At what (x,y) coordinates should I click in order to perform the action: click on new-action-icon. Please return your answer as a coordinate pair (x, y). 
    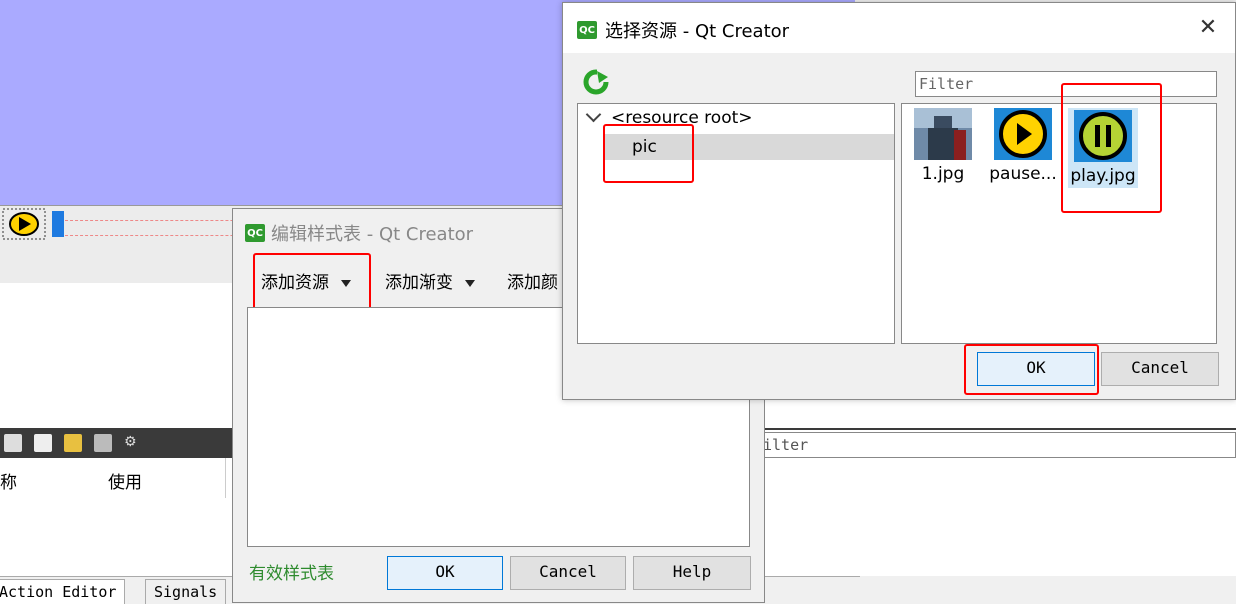
    Looking at the image, I should click on (13, 443).